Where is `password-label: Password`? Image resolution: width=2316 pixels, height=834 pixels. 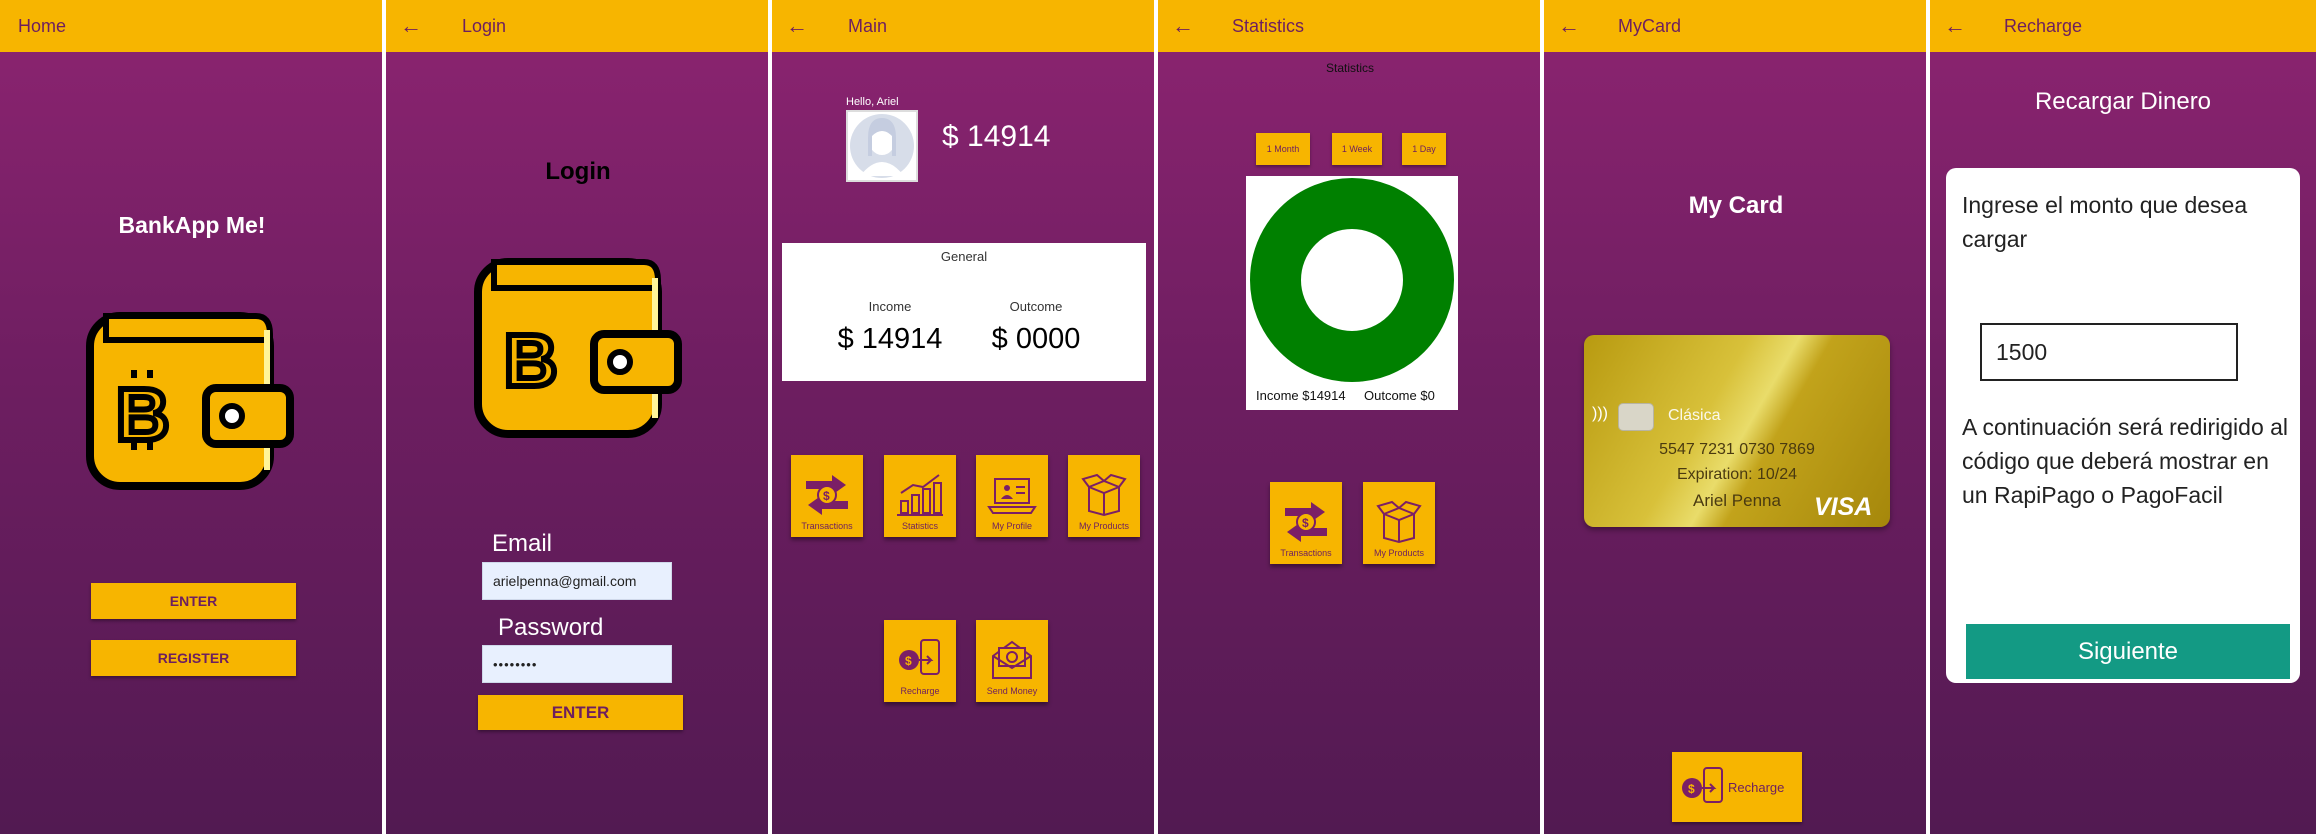 password-label: Password is located at coordinates (551, 627).